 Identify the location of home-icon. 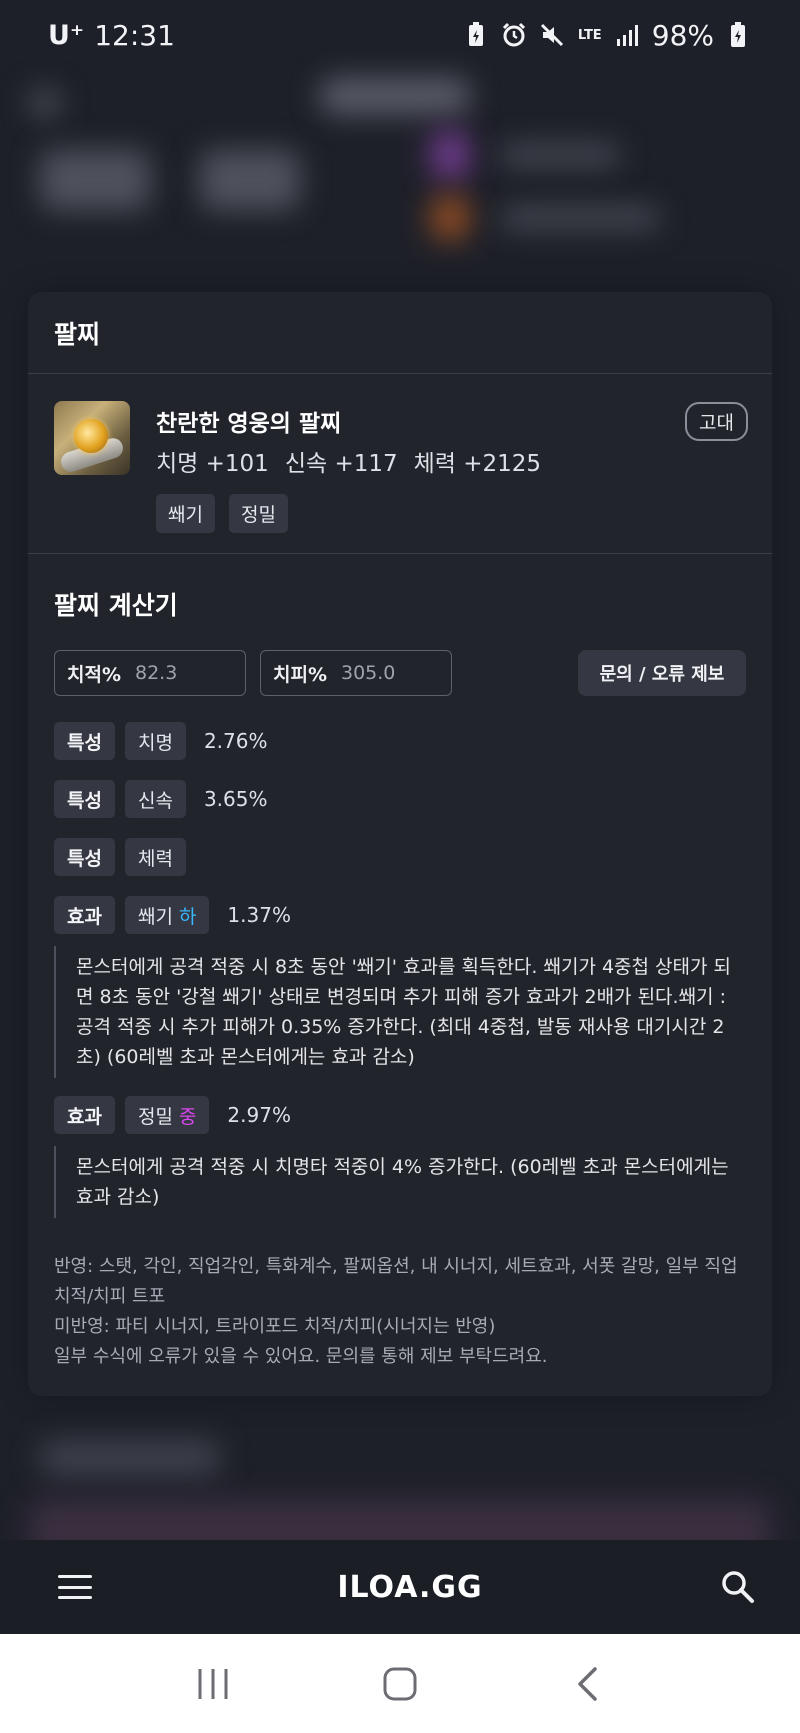
(400, 1684).